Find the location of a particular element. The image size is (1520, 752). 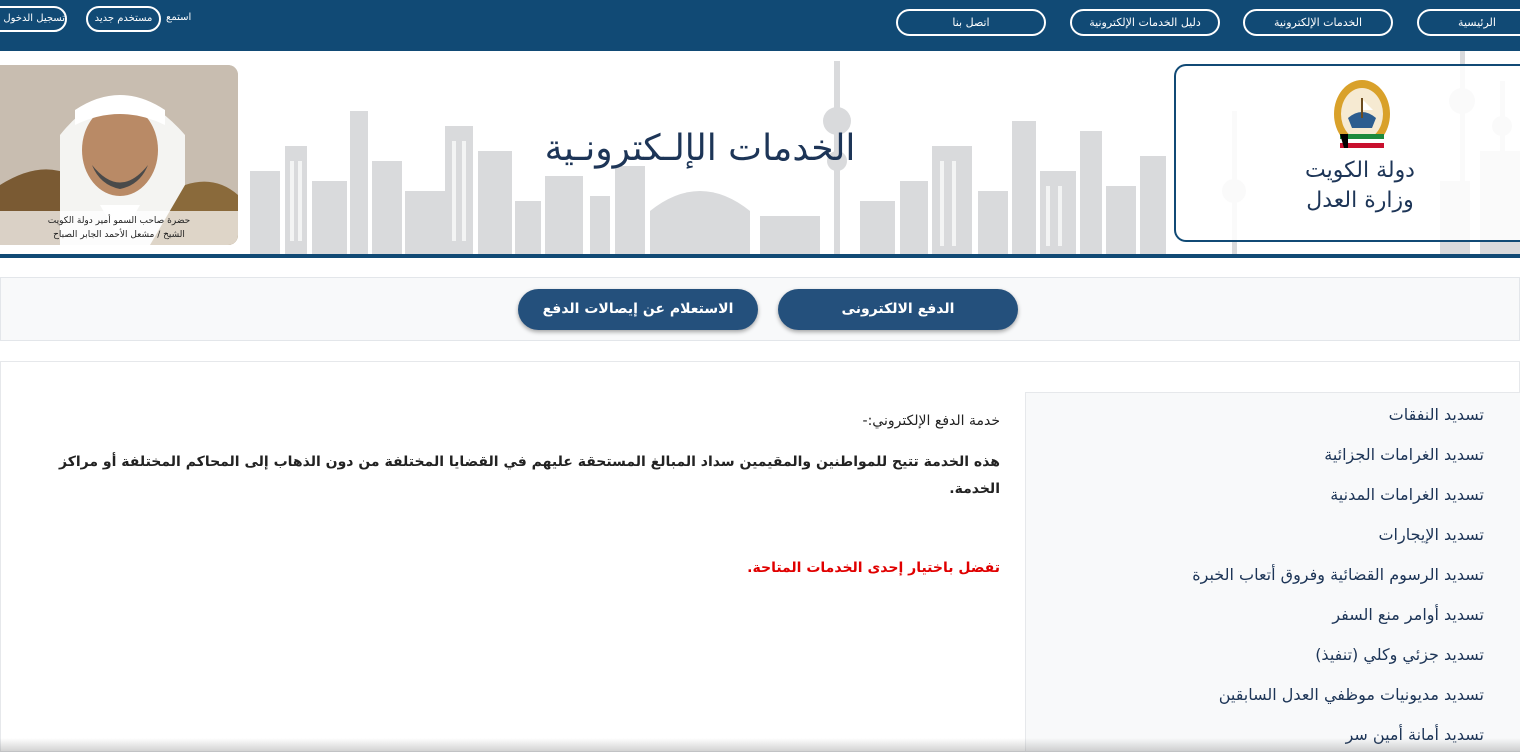

listen-button: استمع is located at coordinates (178, 17).